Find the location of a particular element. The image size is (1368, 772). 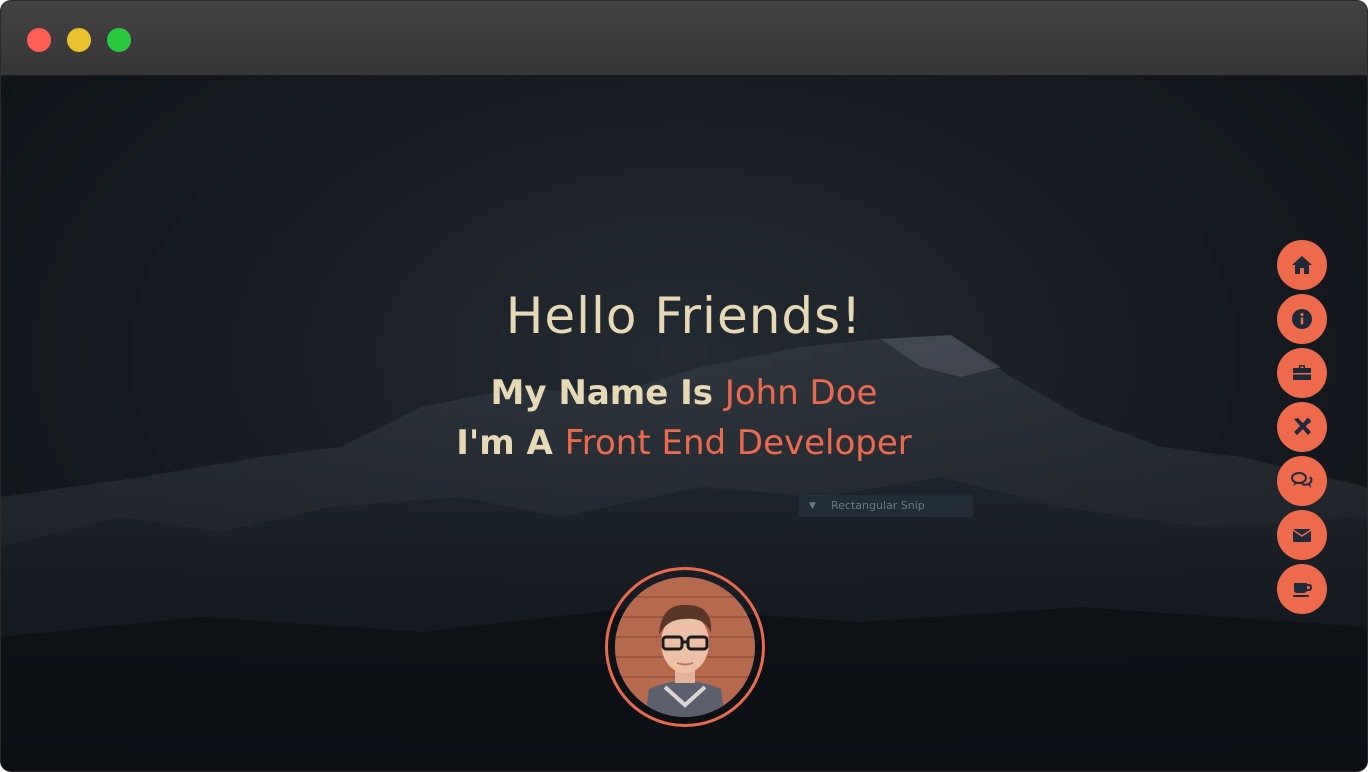

hero-name-line: My Name Is John Doe is located at coordinates (684, 393).